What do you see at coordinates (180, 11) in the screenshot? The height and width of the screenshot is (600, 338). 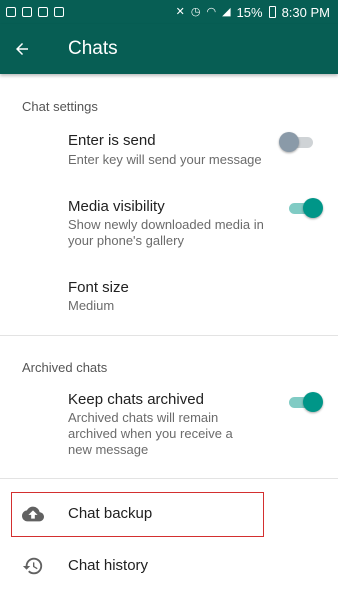 I see `mute-icon: ✕` at bounding box center [180, 11].